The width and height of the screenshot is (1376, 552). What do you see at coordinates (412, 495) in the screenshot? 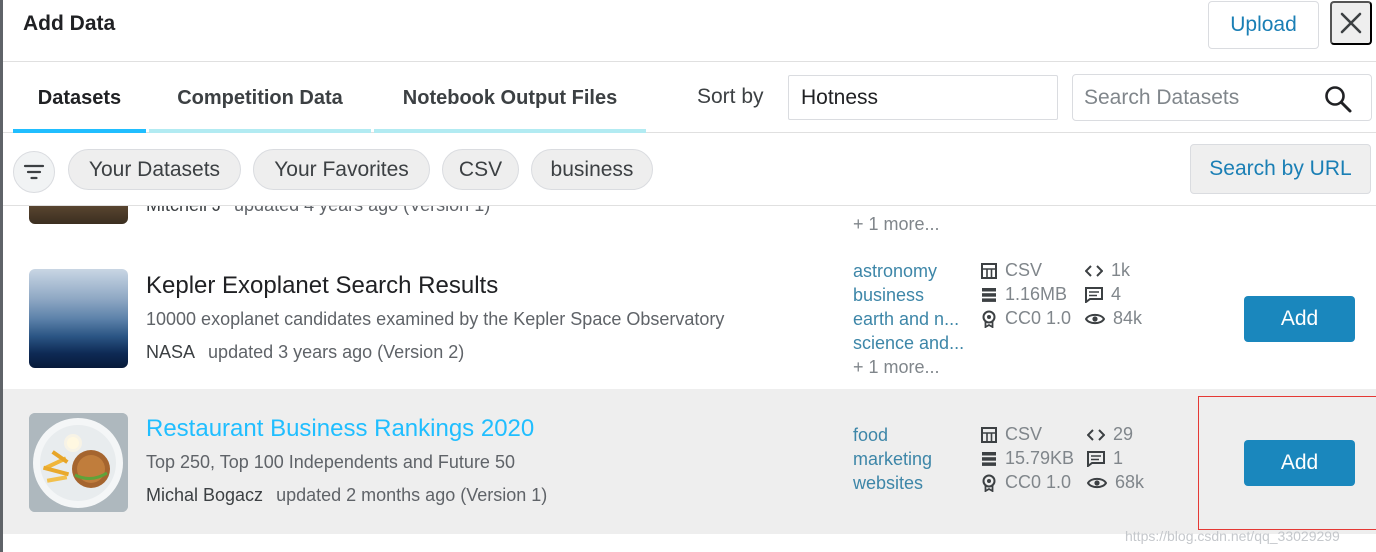
I see `dataset-updated: updated 2 months ago (Version 1)` at bounding box center [412, 495].